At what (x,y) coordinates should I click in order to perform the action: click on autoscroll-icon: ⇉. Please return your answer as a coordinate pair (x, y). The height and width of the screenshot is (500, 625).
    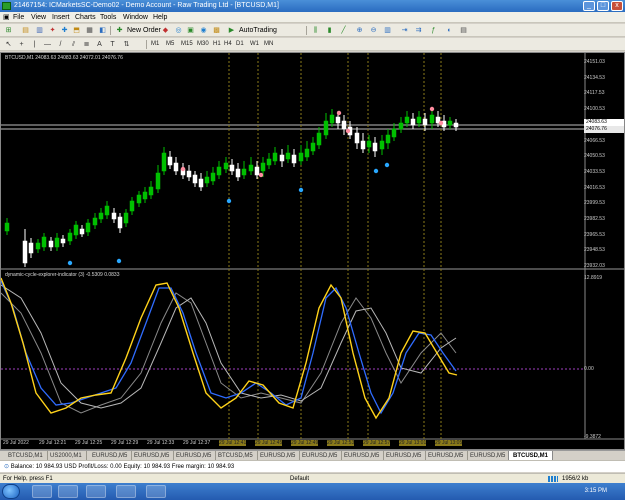
    Looking at the image, I should click on (418, 30).